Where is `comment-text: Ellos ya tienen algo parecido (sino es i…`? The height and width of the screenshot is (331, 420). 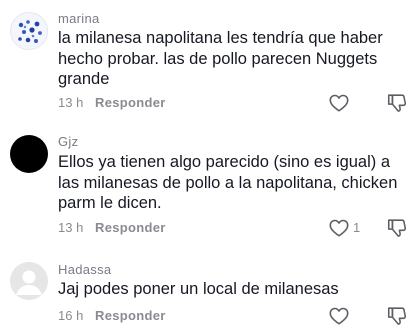
comment-text: Ellos ya tienen algo parecido (sino es i… is located at coordinates (228, 182).